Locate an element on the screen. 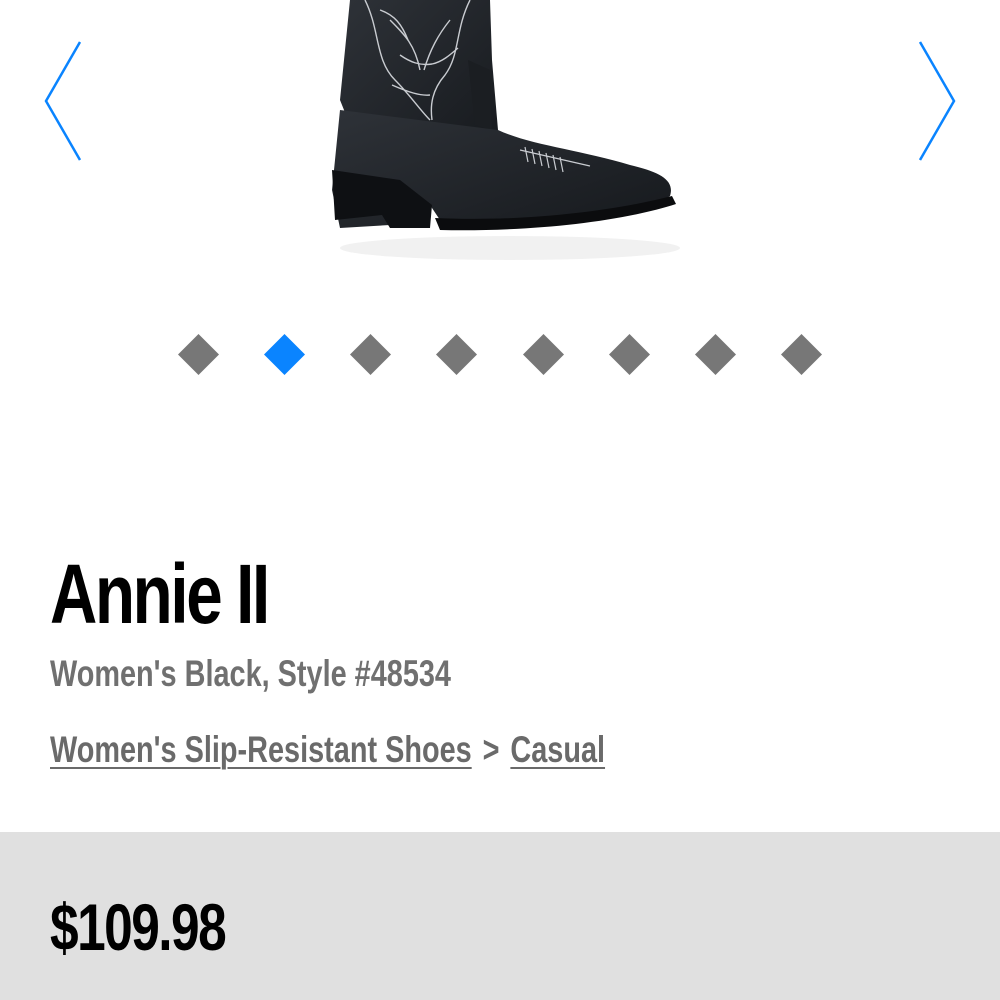  next-image-button is located at coordinates (937, 101).